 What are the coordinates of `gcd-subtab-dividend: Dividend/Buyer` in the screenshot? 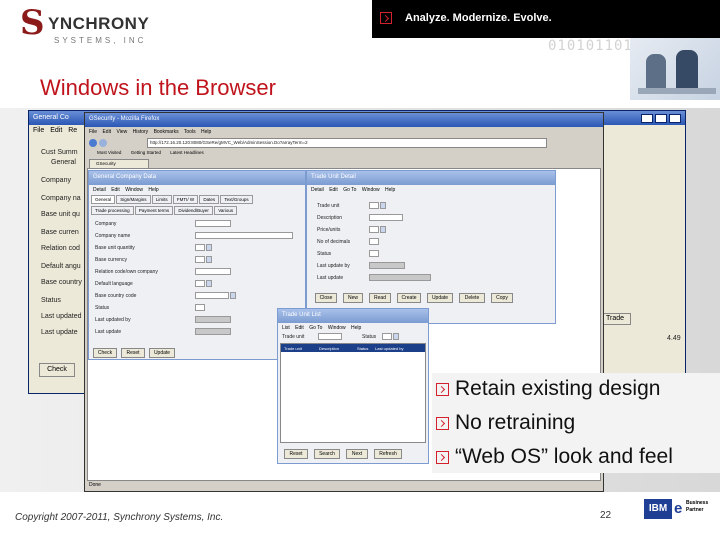 It's located at (193, 210).